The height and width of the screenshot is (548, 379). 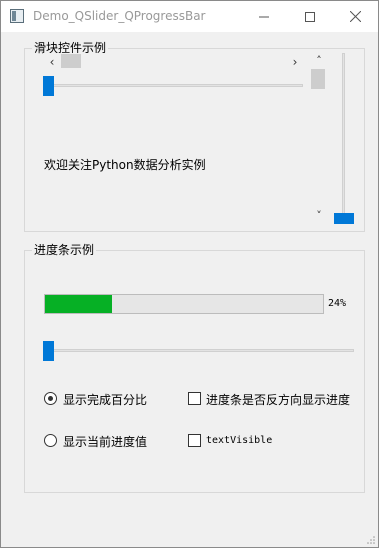 What do you see at coordinates (119, 16) in the screenshot?
I see `window-title: Demo_QSlider_QProgressBar` at bounding box center [119, 16].